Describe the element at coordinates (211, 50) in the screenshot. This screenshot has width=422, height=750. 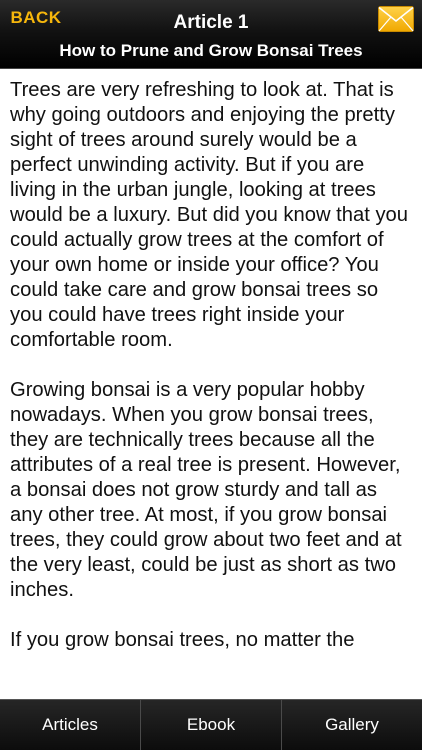
I see `article-subtitle: How to Prune and Grow Bonsai Trees` at that location.